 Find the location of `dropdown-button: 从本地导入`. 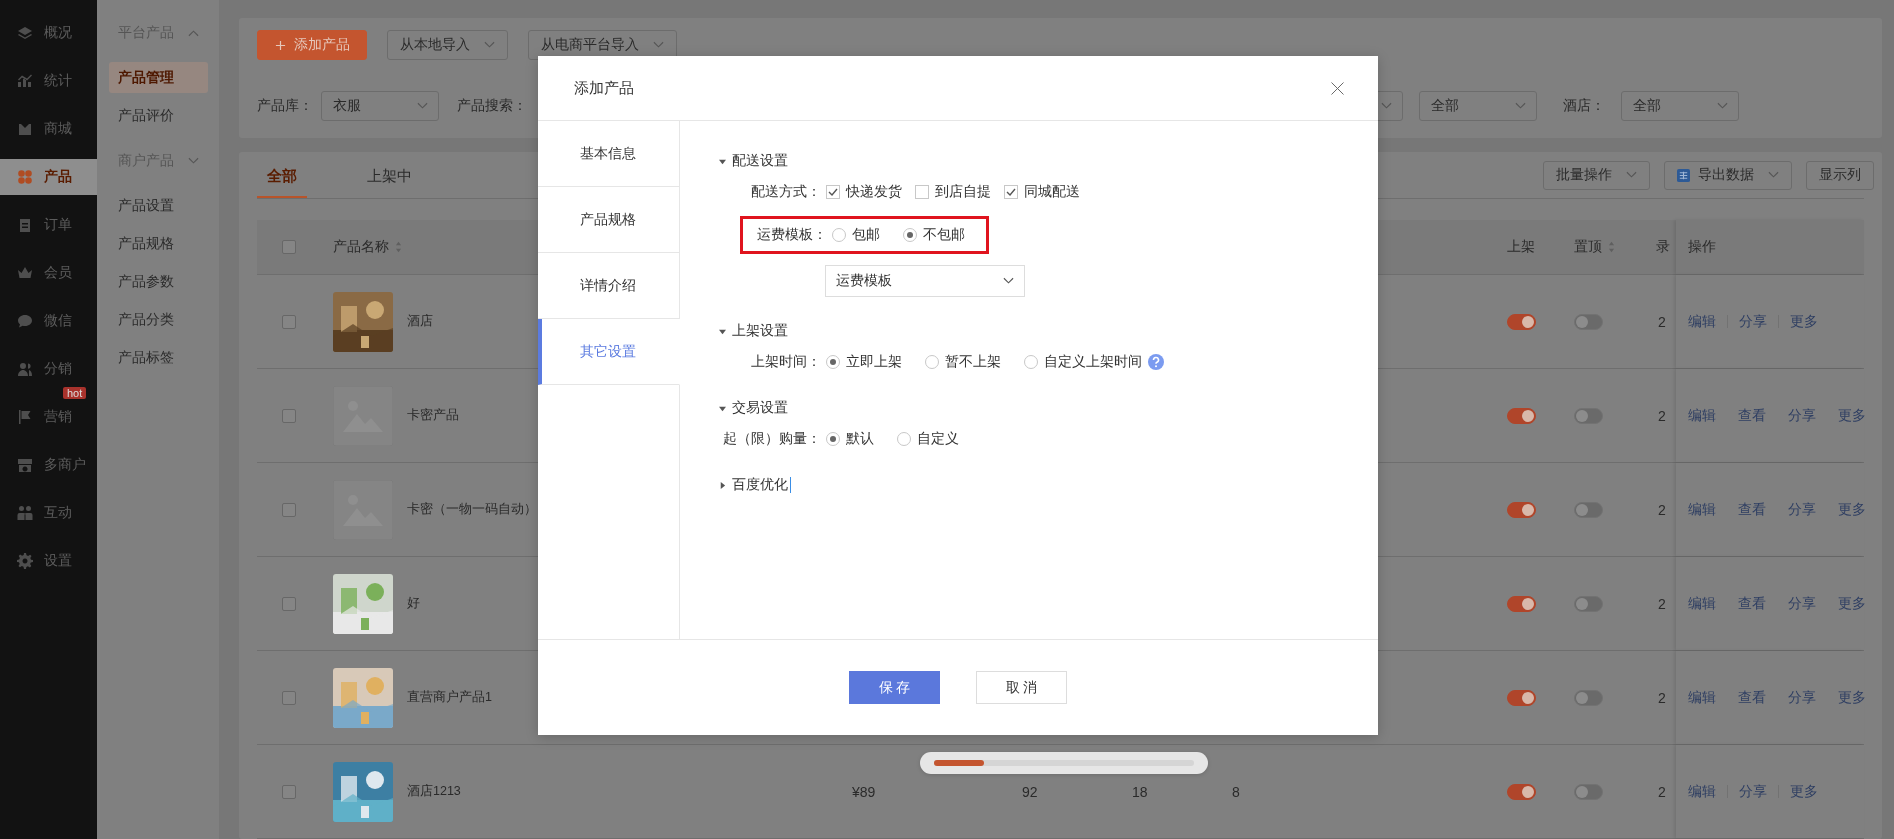

dropdown-button: 从本地导入 is located at coordinates (447, 45).